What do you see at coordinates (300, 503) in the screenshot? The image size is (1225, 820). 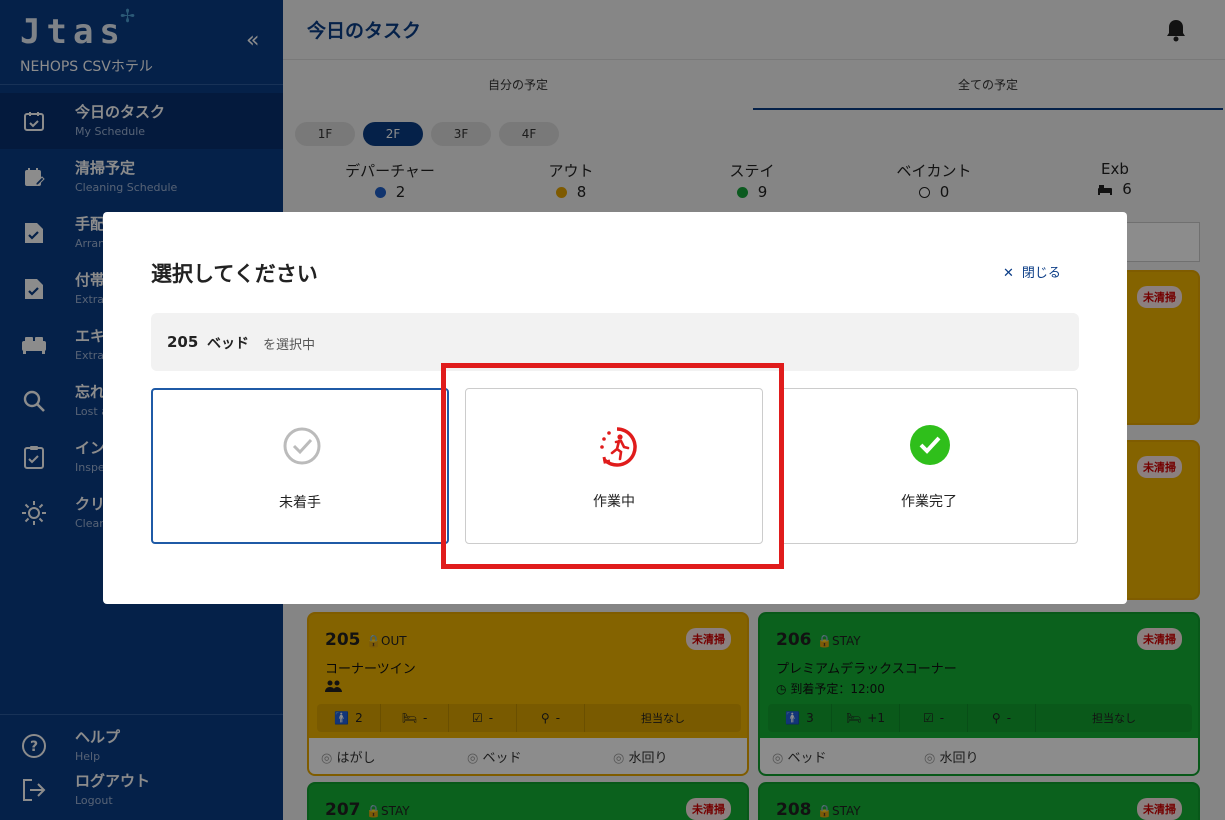 I see `option-label: 未着手` at bounding box center [300, 503].